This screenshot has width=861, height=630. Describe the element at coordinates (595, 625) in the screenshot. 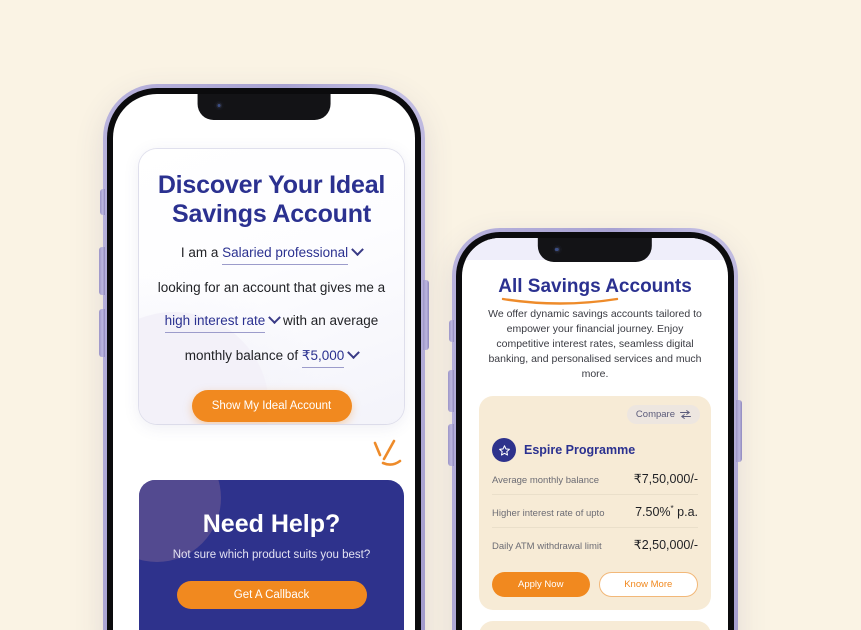

I see `next-product-card-peek` at that location.